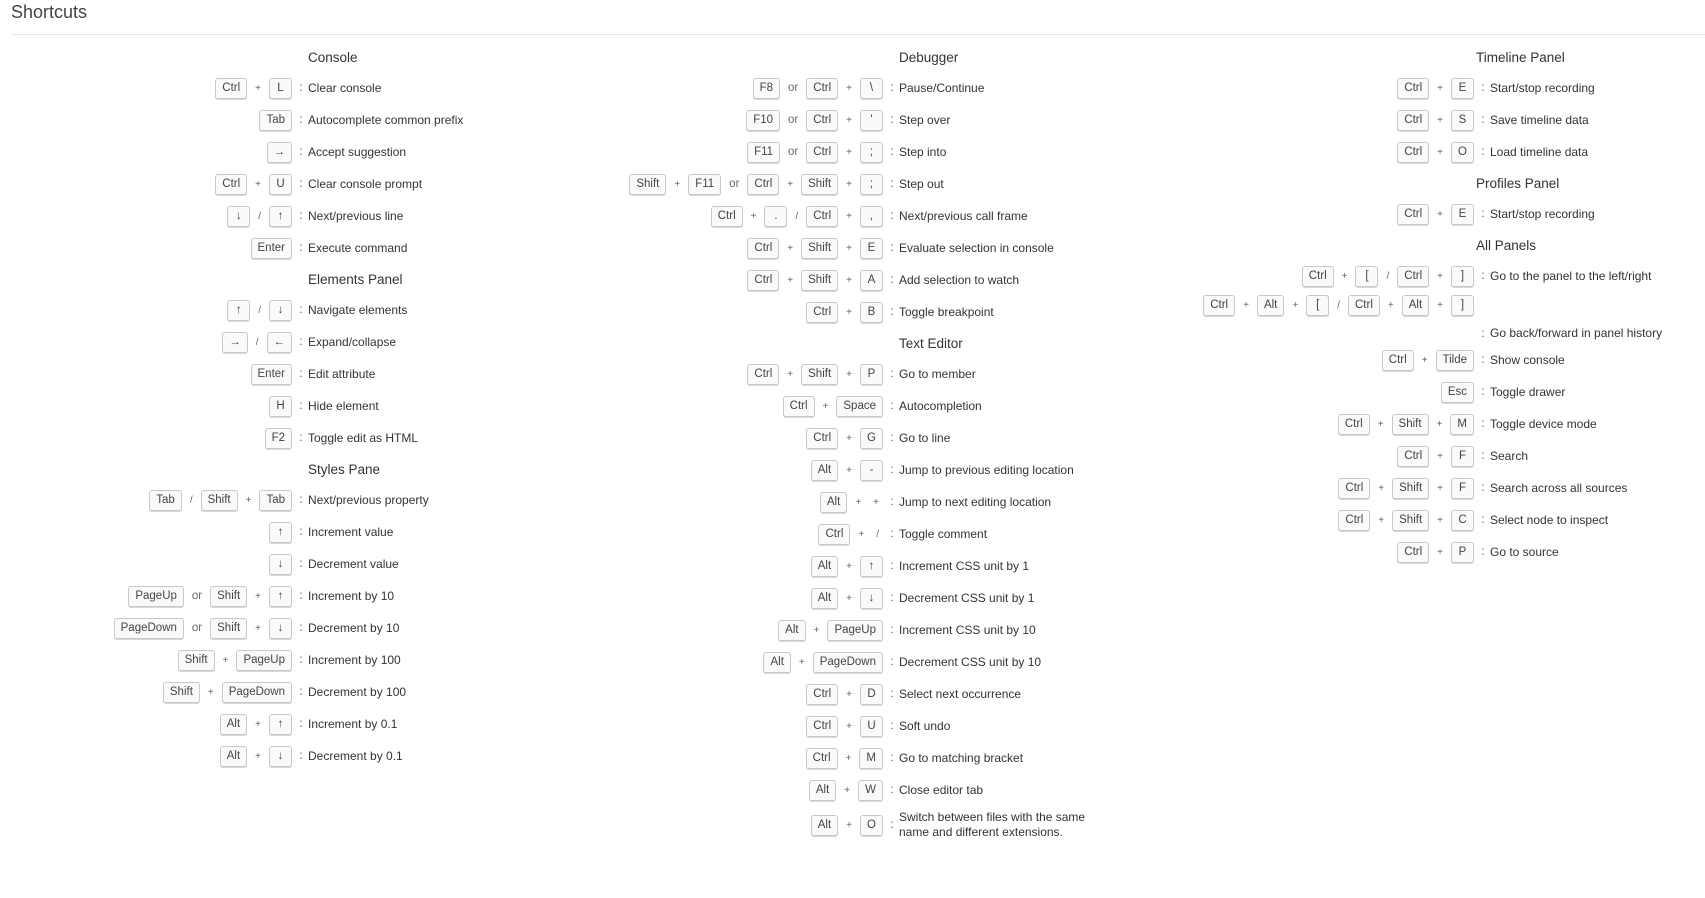 Image resolution: width=1705 pixels, height=898 pixels. I want to click on shortcut-row: Ctrl + E: Start/stop recording, so click(1452, 88).